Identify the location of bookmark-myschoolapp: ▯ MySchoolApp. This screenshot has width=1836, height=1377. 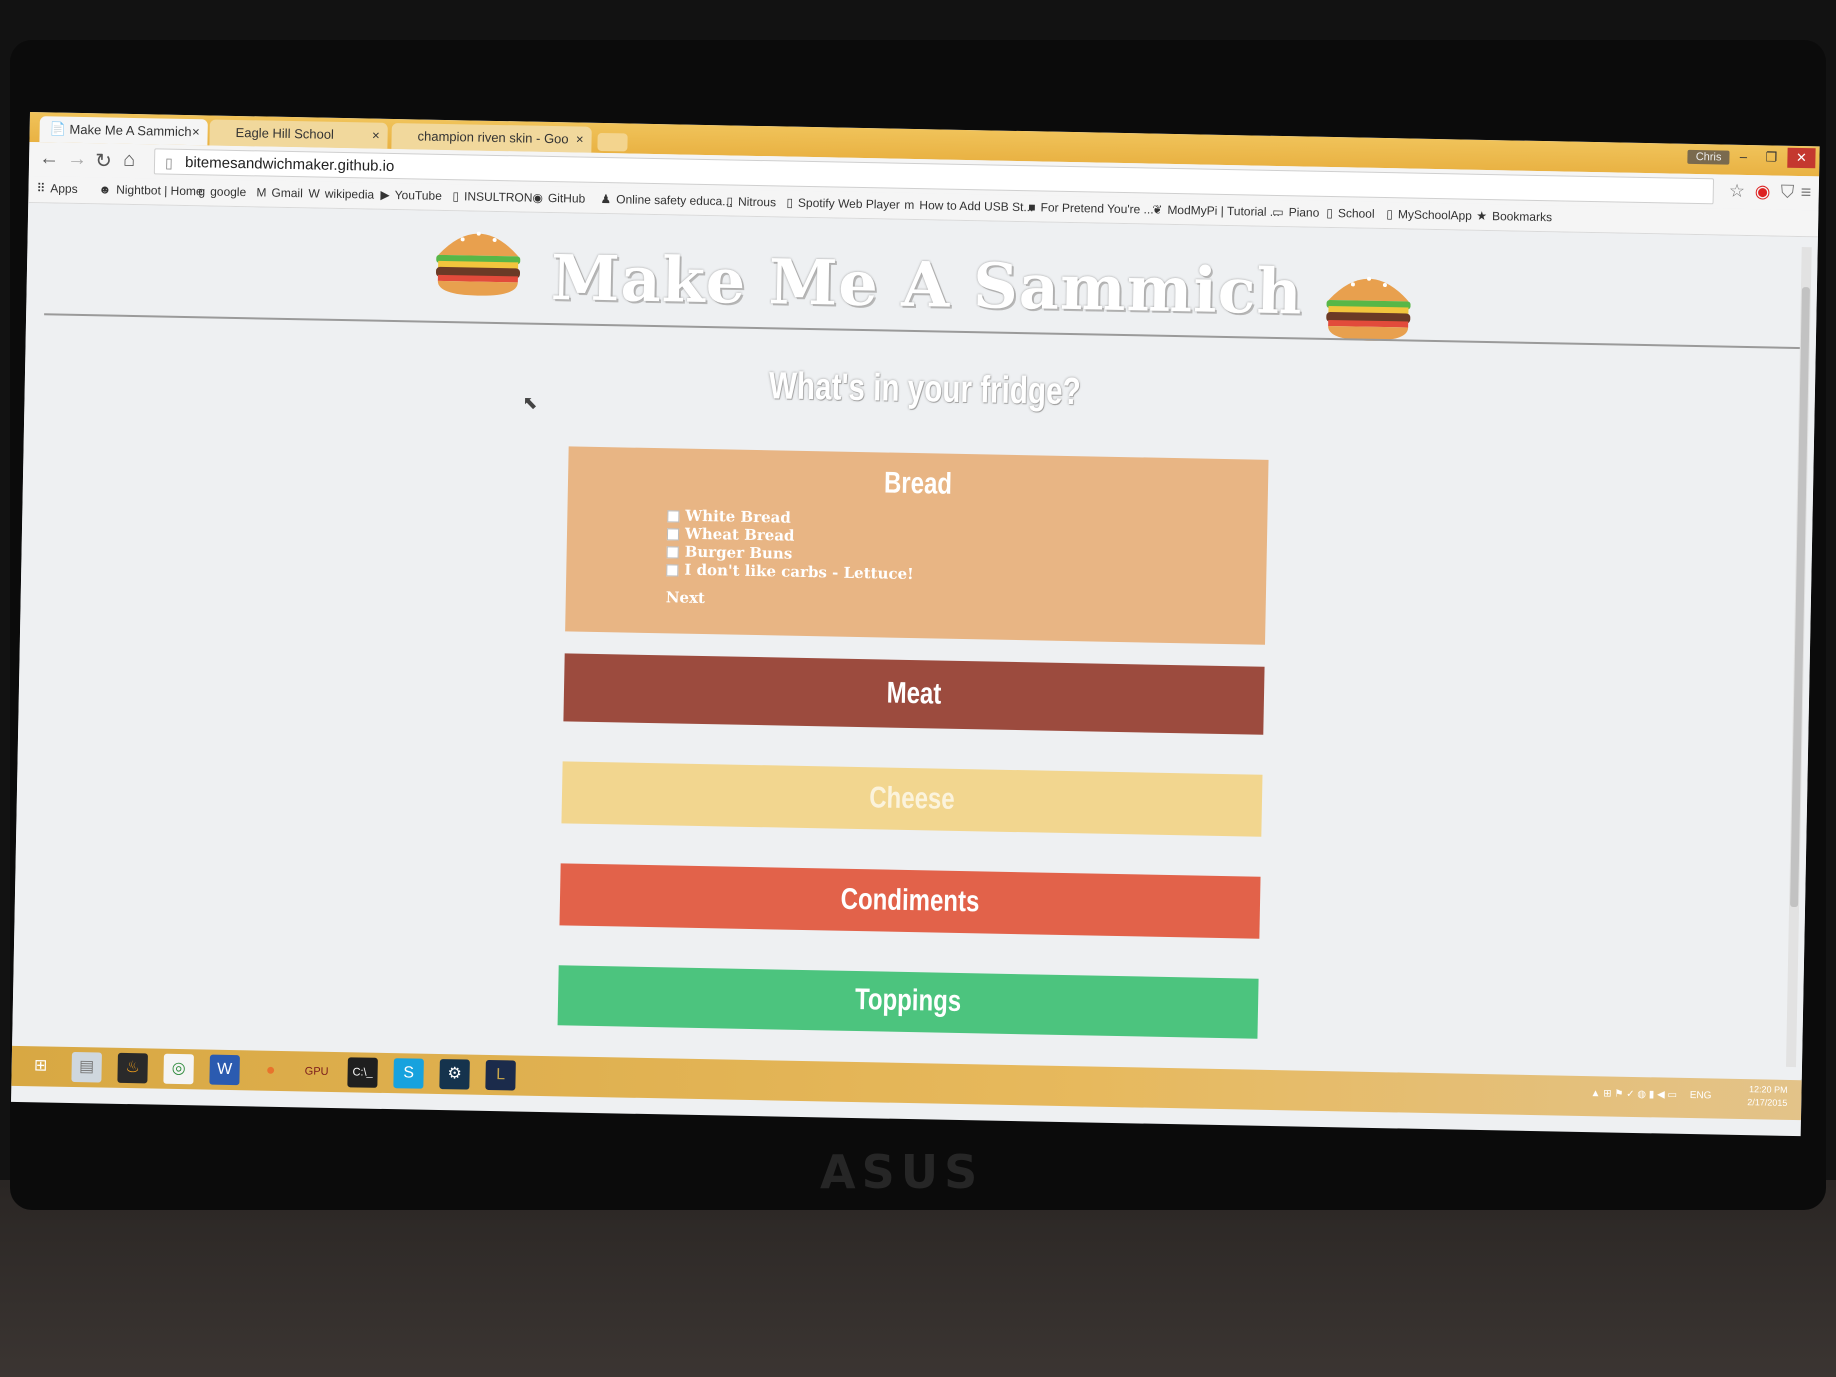
(1429, 215).